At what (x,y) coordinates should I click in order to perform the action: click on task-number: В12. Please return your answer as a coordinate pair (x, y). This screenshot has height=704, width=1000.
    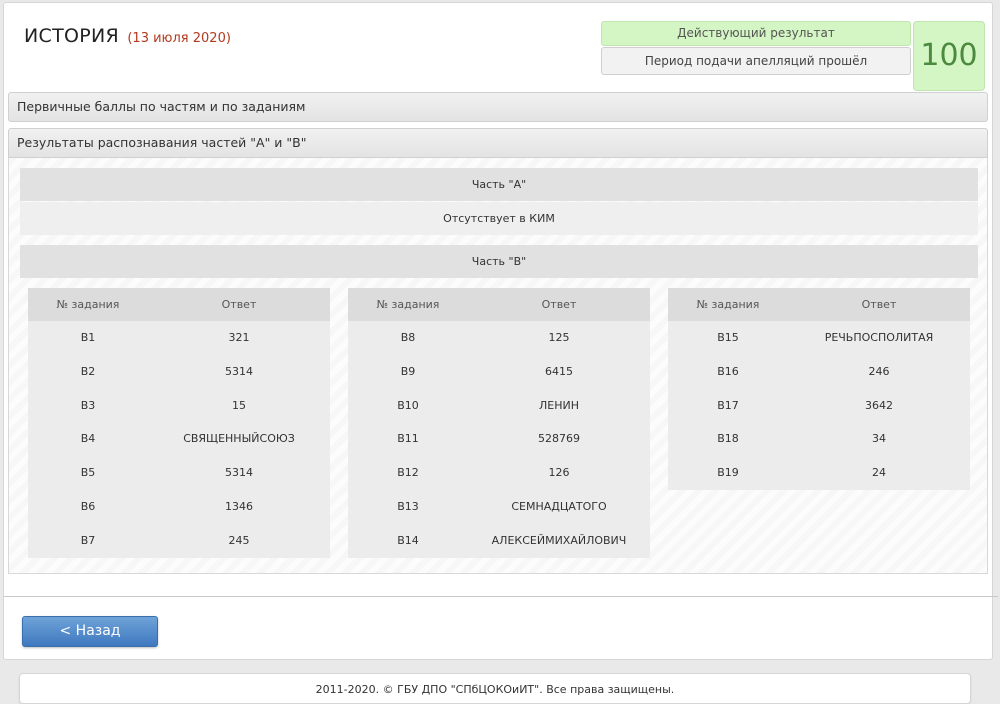
    Looking at the image, I should click on (408, 473).